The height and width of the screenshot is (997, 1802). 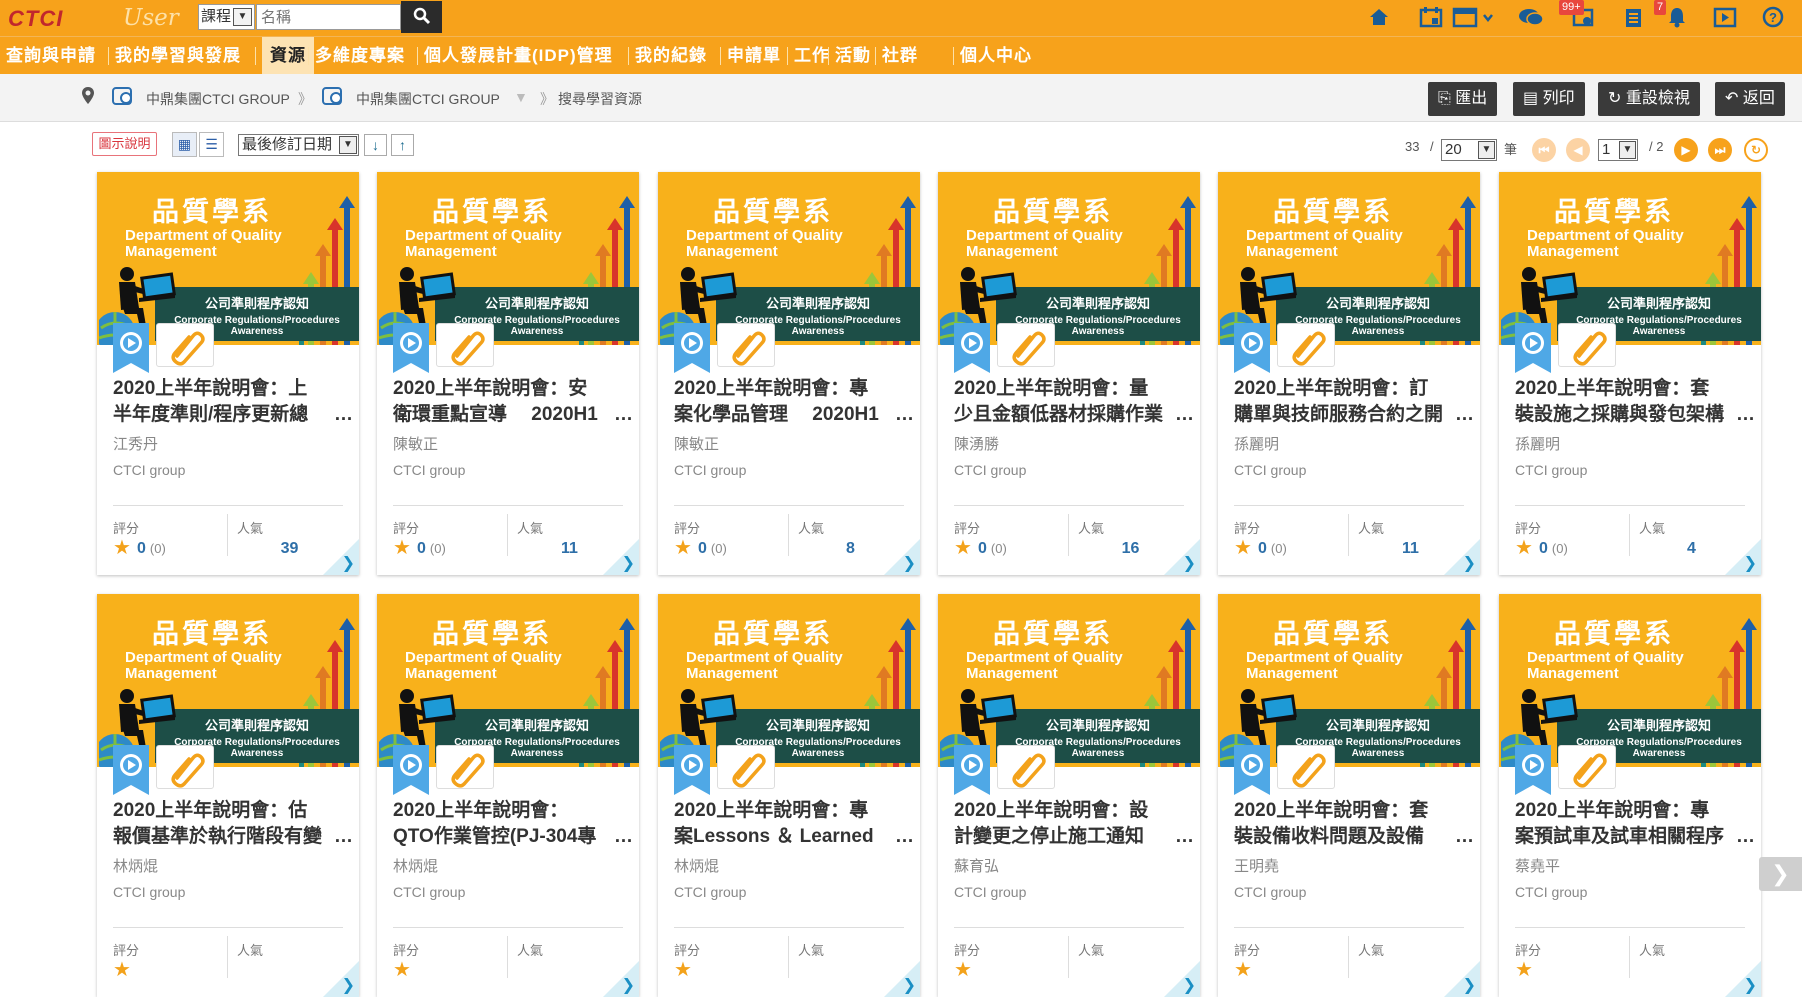 What do you see at coordinates (428, 99) in the screenshot?
I see `breadcrumb-item-org2: 中鼎集團CTCI GROUP` at bounding box center [428, 99].